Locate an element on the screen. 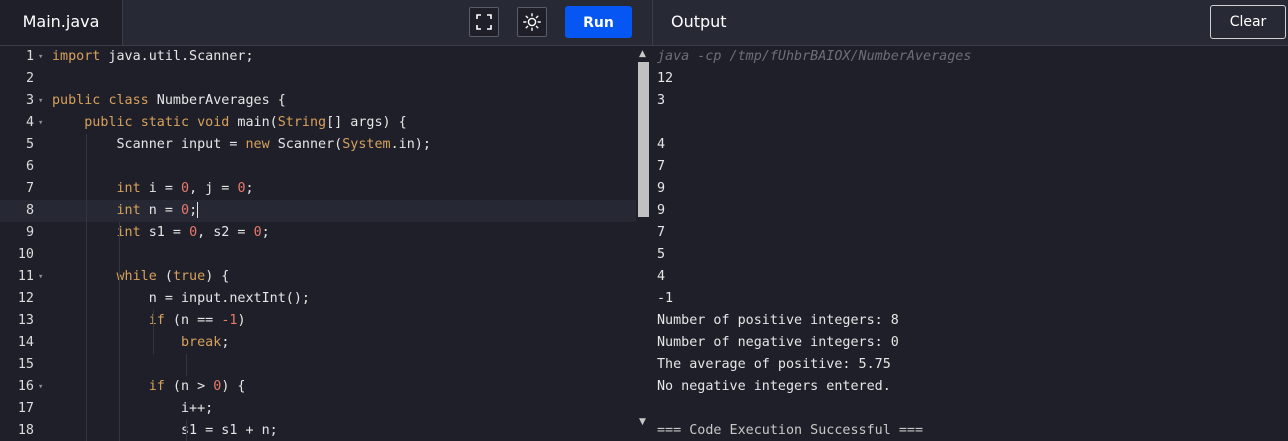  line-number: 5 is located at coordinates (29, 144).